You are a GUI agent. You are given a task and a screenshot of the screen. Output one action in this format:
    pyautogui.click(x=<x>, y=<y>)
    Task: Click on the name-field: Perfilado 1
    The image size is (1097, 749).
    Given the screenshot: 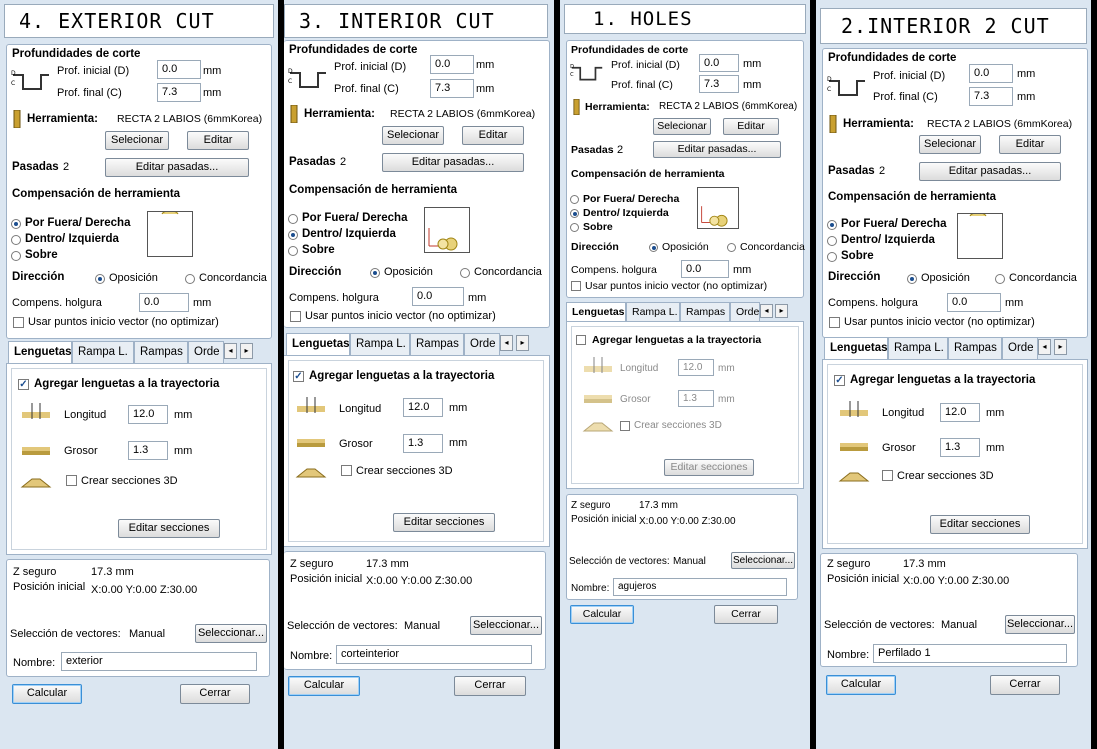 What is the action you would take?
    pyautogui.click(x=970, y=653)
    